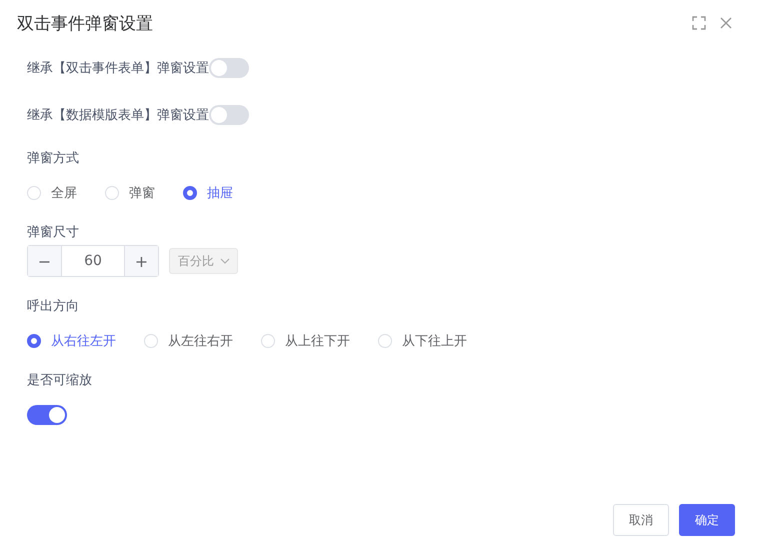  I want to click on setting-label: 弹窗方式, so click(53, 158).